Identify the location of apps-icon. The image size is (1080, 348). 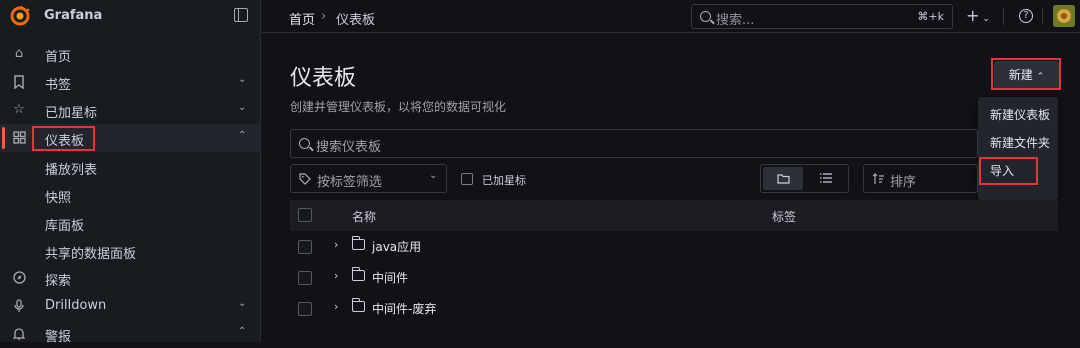
(19, 138).